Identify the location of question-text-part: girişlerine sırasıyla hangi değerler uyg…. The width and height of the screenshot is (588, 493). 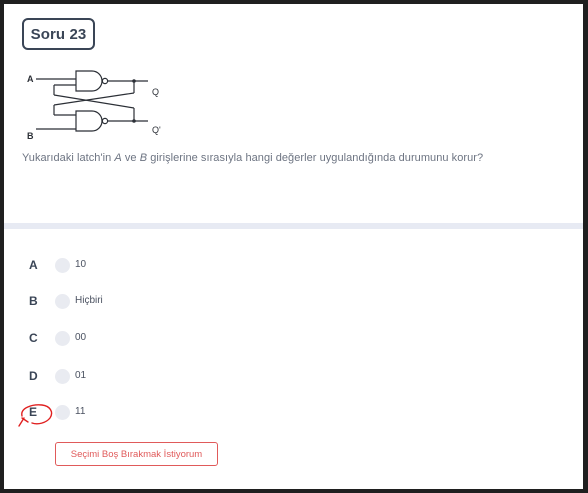
(315, 158).